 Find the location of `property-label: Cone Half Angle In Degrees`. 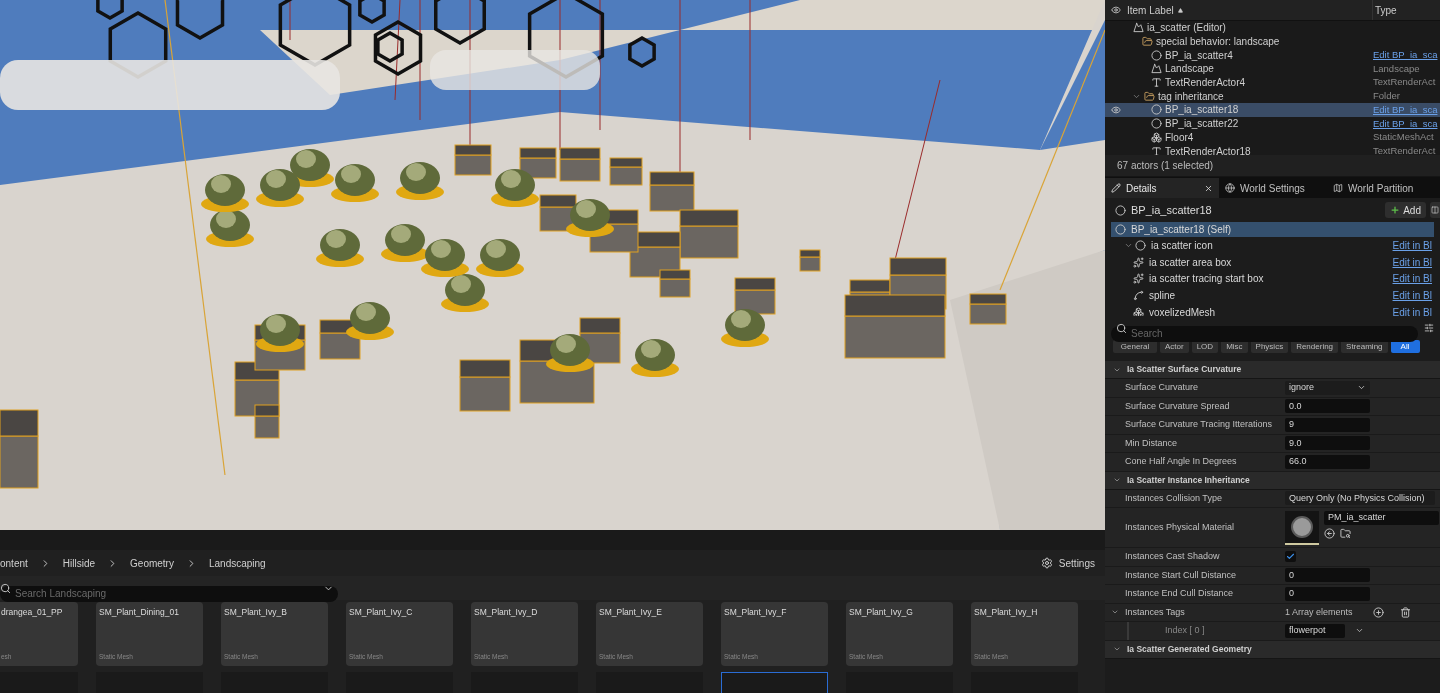

property-label: Cone Half Angle In Degrees is located at coordinates (1181, 461).